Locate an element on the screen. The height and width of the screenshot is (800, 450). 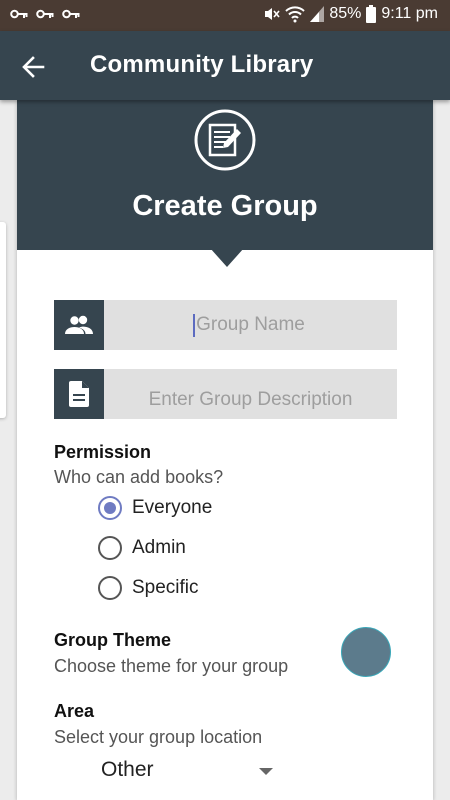
app-bar: Community Library is located at coordinates (225, 65).